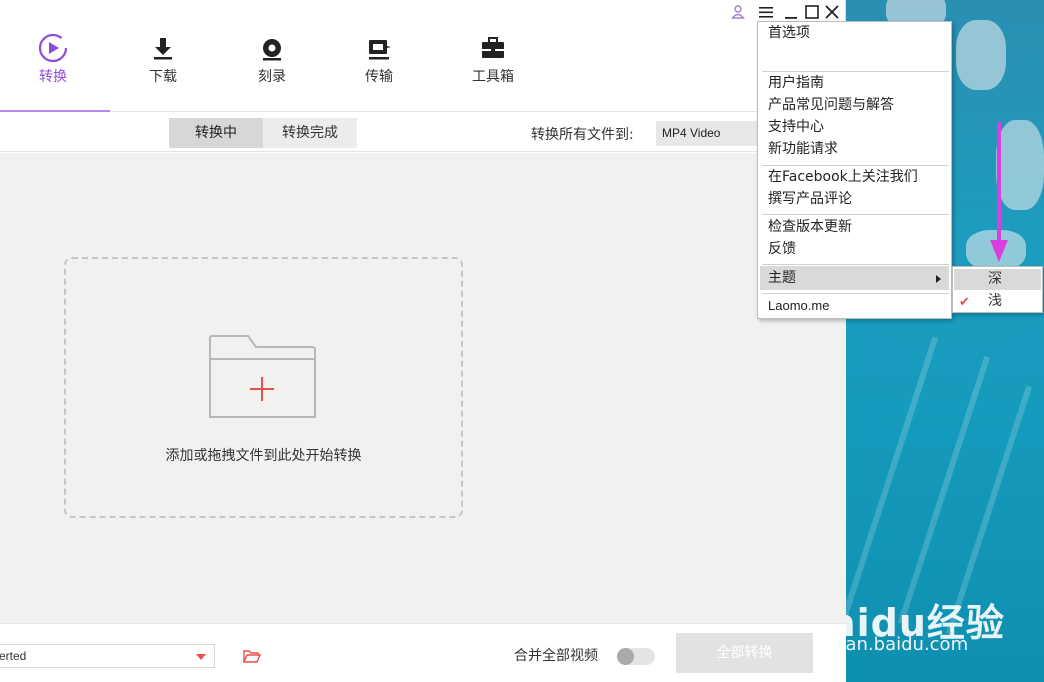  I want to click on minimize-icon, so click(791, 12).